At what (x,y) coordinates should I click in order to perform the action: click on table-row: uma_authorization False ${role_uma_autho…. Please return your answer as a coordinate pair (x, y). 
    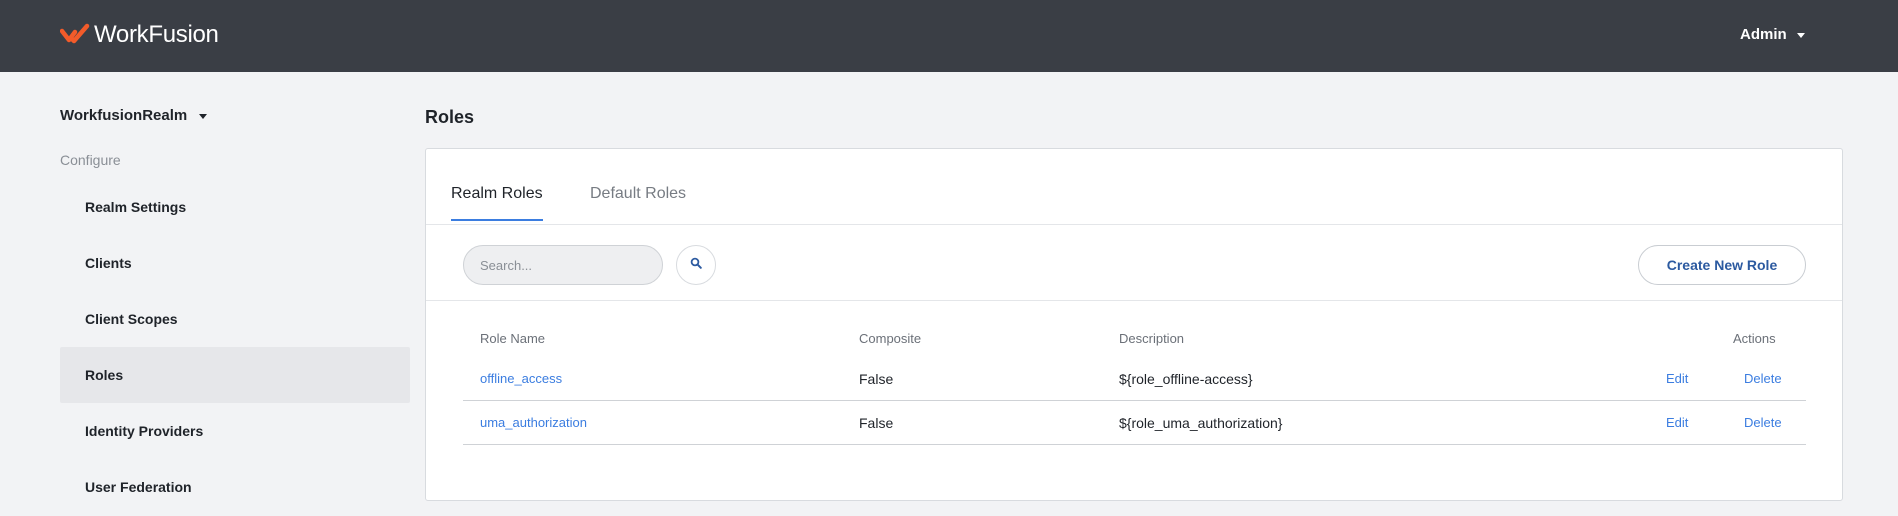
    Looking at the image, I should click on (1134, 423).